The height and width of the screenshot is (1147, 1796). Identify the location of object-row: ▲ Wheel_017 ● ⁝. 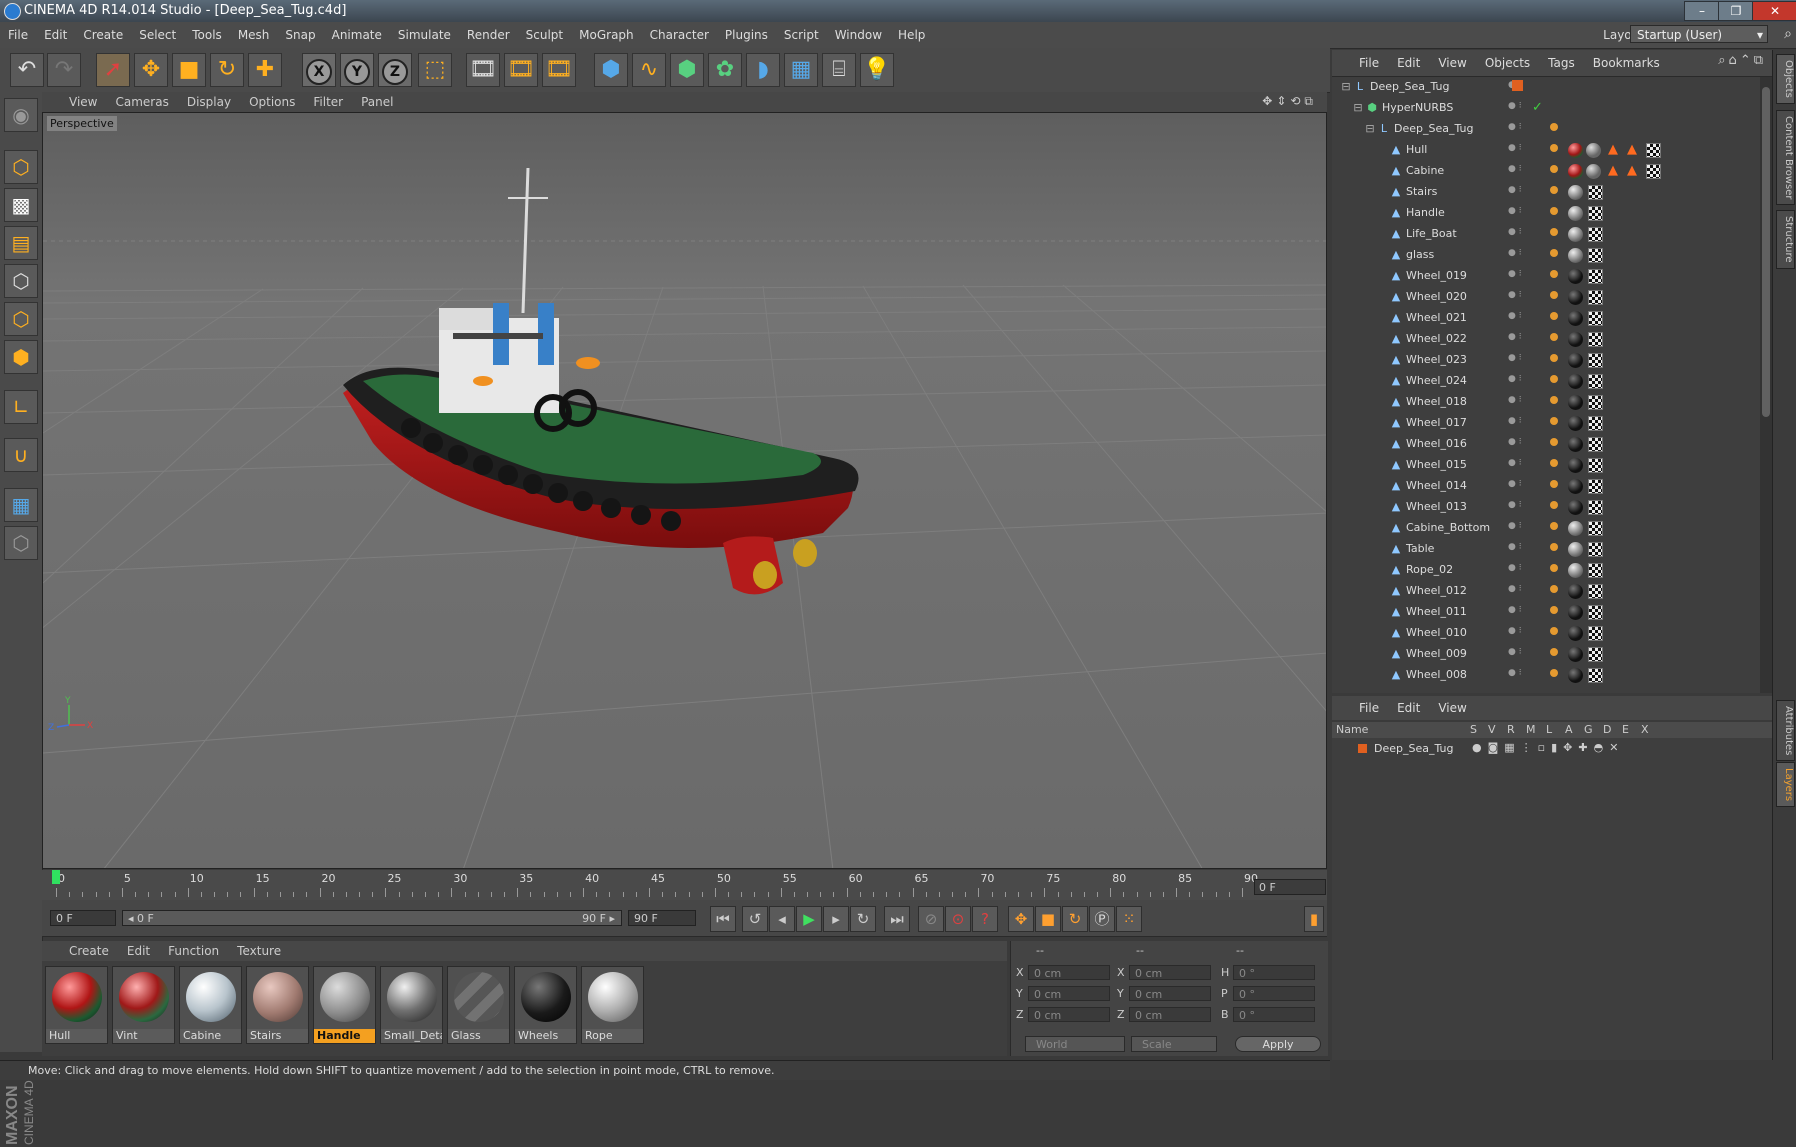
(1546, 423).